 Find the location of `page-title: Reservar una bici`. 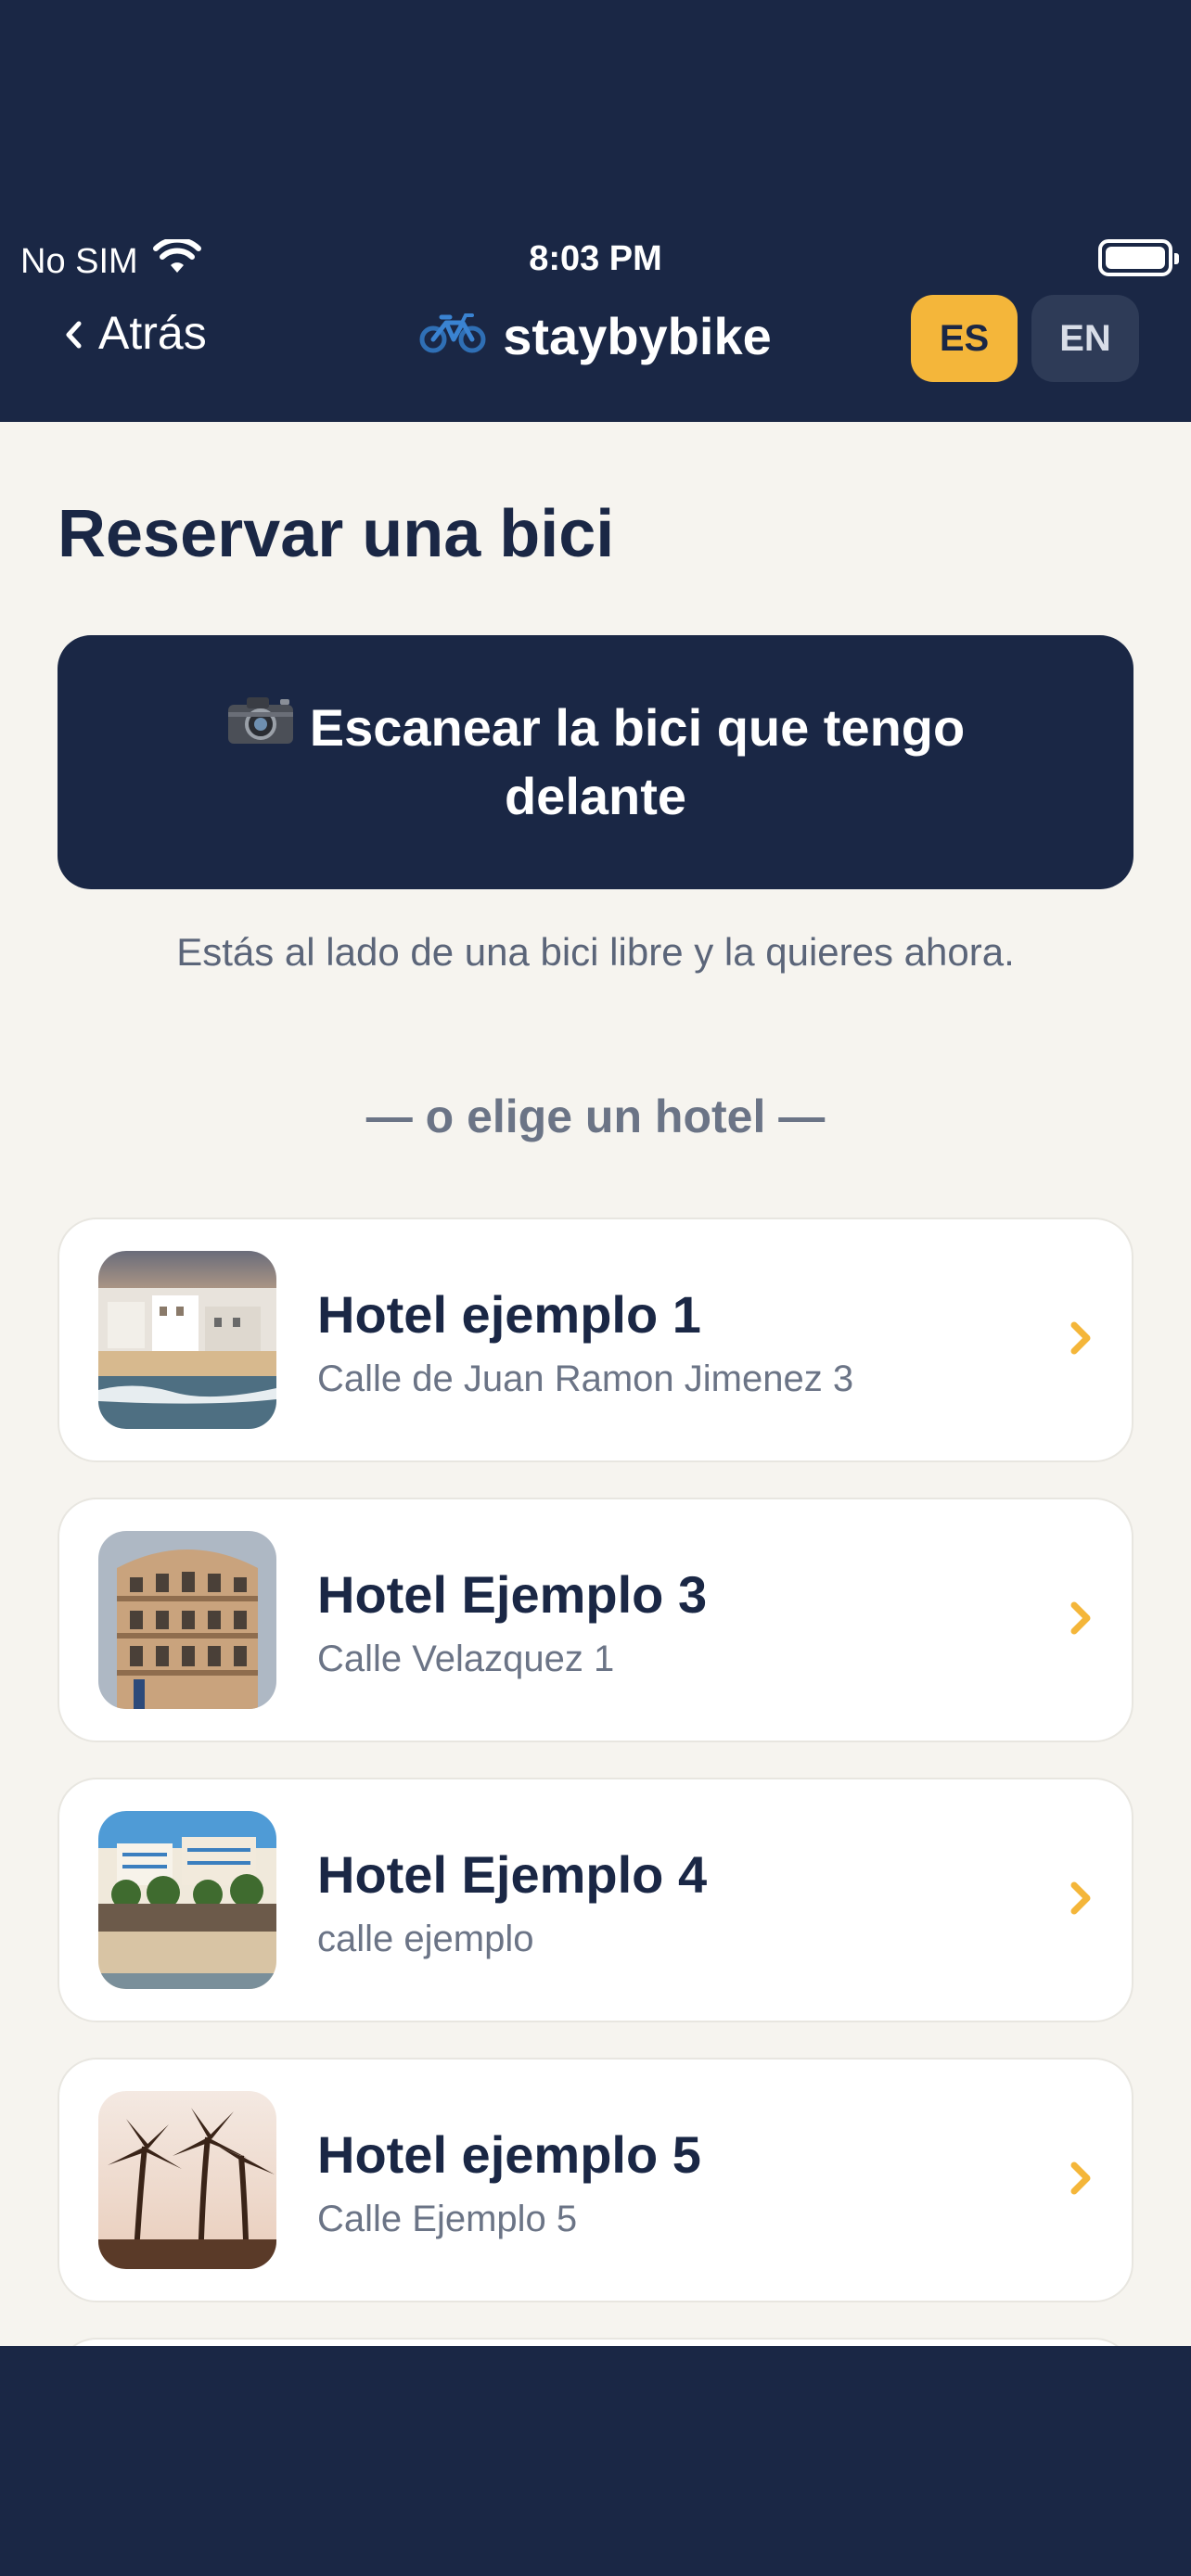

page-title: Reservar una bici is located at coordinates (336, 534).